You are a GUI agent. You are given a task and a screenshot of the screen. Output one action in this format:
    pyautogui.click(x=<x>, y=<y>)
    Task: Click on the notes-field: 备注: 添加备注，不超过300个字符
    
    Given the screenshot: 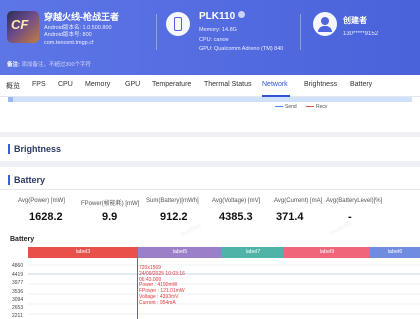 What is the action you would take?
    pyautogui.click(x=49, y=64)
    